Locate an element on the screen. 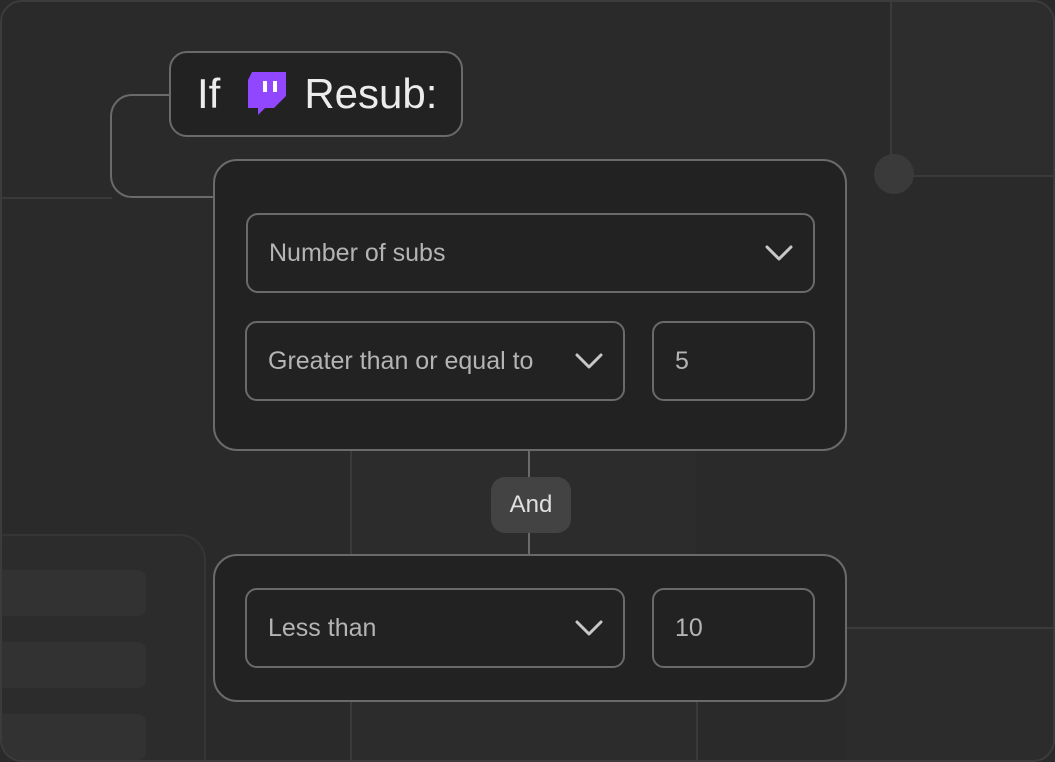 This screenshot has height=762, width=1055. twitch-icon is located at coordinates (267, 94).